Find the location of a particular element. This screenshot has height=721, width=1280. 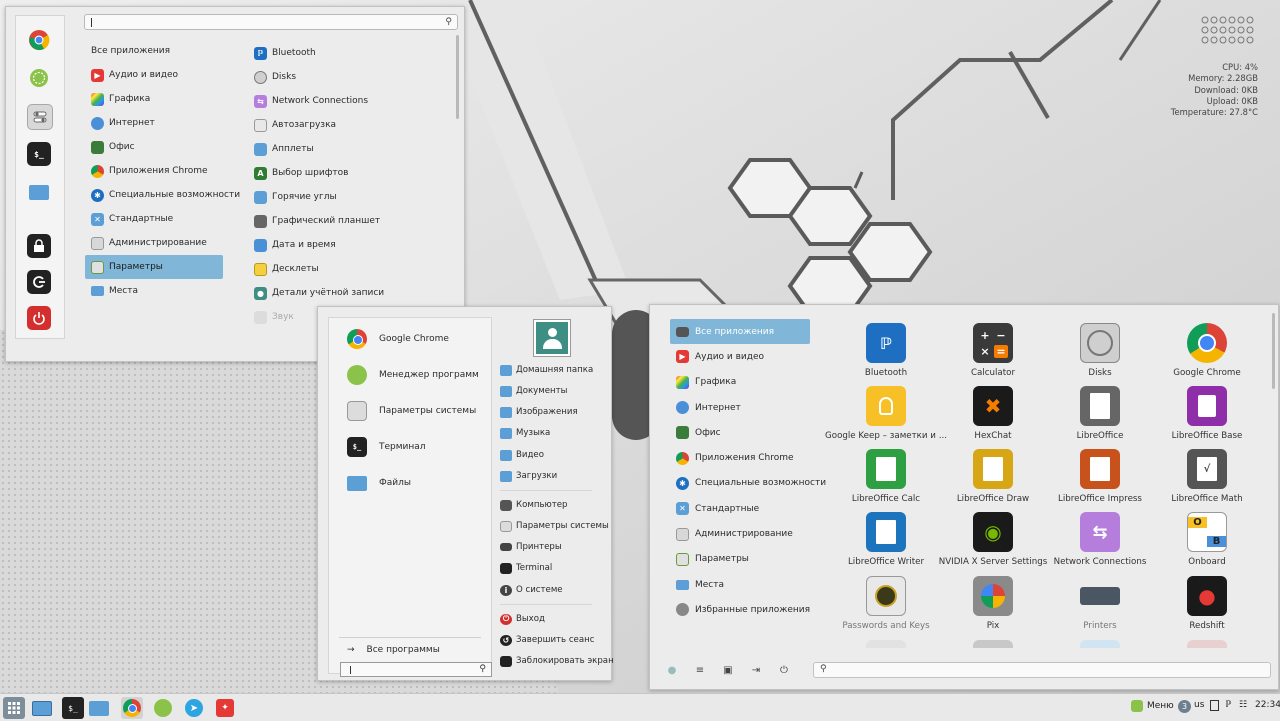

place-music: Музыка is located at coordinates (525, 433).